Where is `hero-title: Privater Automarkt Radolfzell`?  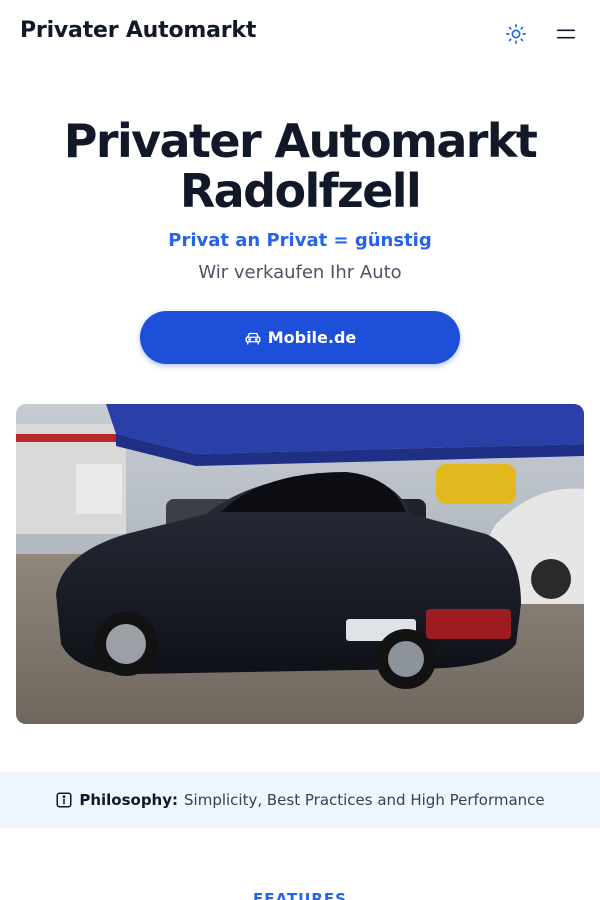 hero-title: Privater Automarkt Radolfzell is located at coordinates (300, 166).